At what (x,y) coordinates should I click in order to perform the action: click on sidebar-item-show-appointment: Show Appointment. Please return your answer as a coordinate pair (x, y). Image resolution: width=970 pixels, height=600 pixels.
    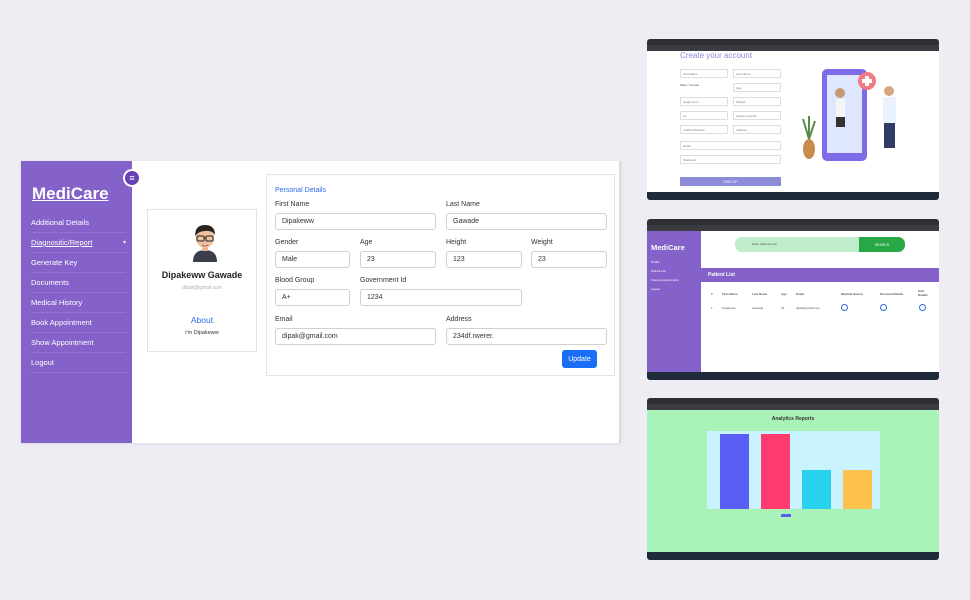
    Looking at the image, I should click on (78, 343).